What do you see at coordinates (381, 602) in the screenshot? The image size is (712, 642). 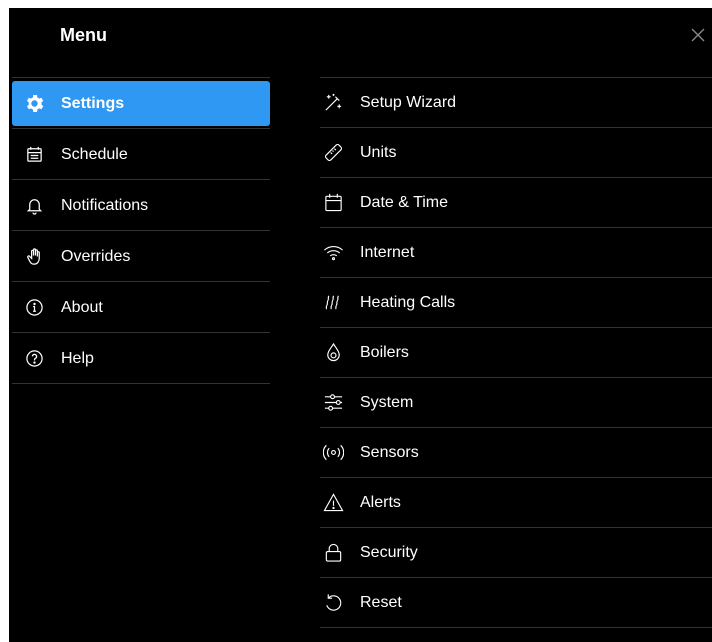 I see `settings-item-label: Reset` at bounding box center [381, 602].